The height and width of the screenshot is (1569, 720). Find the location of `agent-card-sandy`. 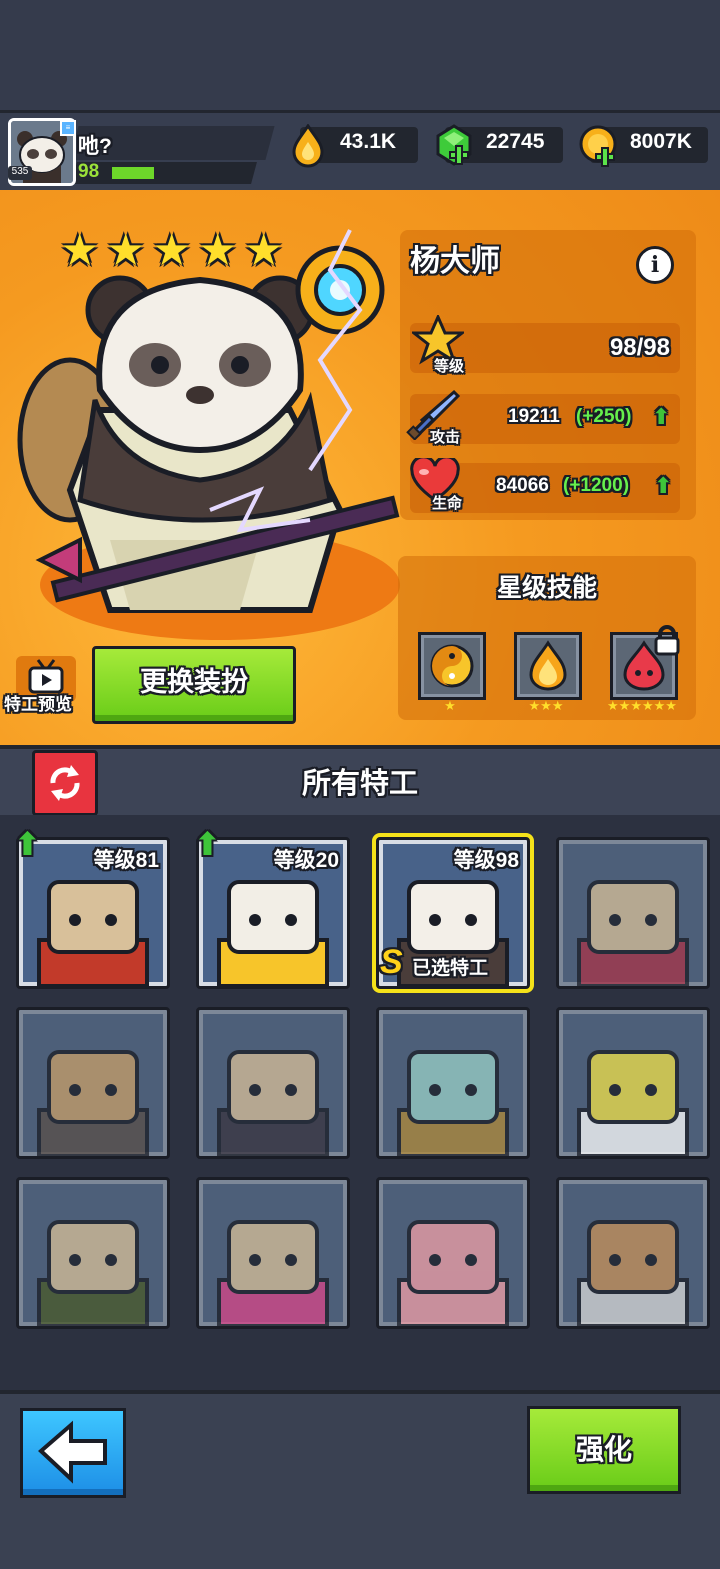

agent-card-sandy is located at coordinates (633, 1253).